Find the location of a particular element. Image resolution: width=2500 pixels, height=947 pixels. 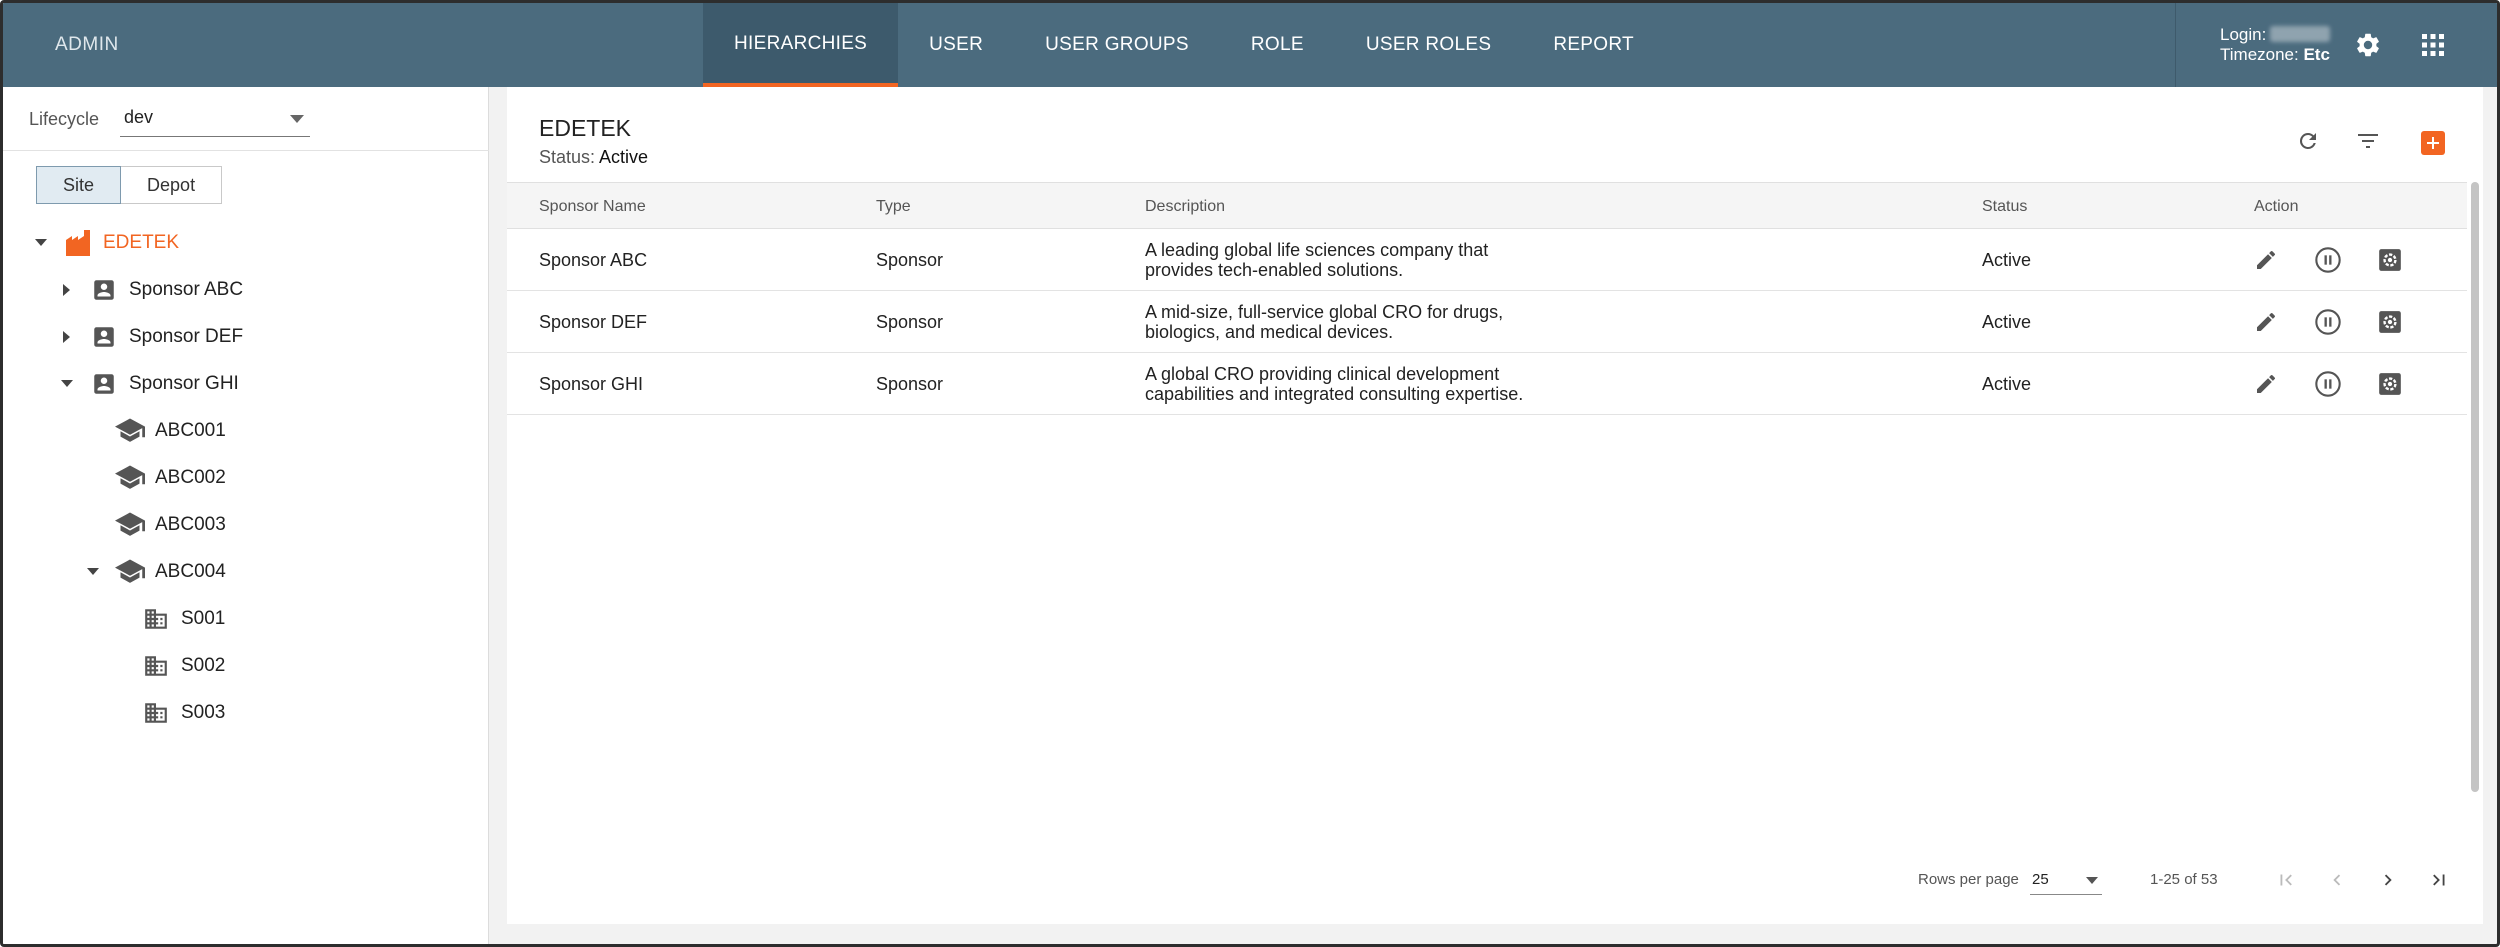

tree-node-s001: S001 is located at coordinates (167, 619).